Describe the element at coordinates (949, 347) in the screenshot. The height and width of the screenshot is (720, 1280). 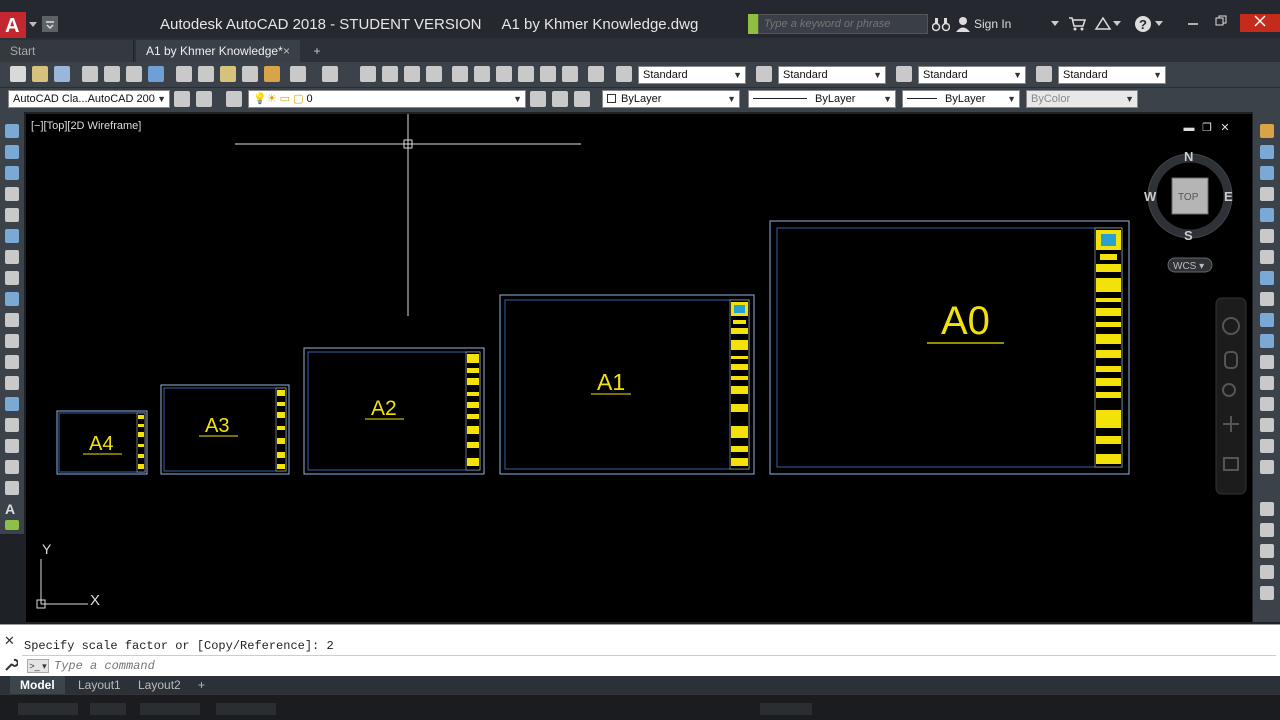
I see `sheet-a0: A0` at that location.